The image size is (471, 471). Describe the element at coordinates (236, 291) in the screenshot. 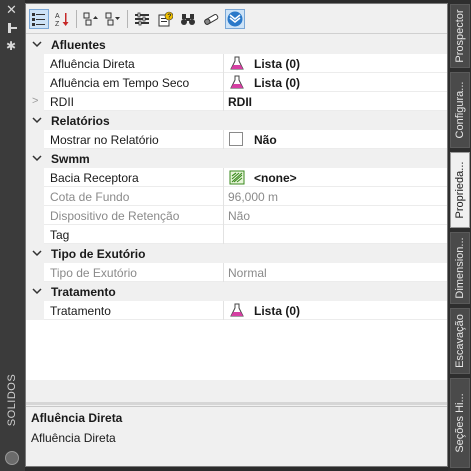

I see `category-tratamento: Tratamento` at that location.